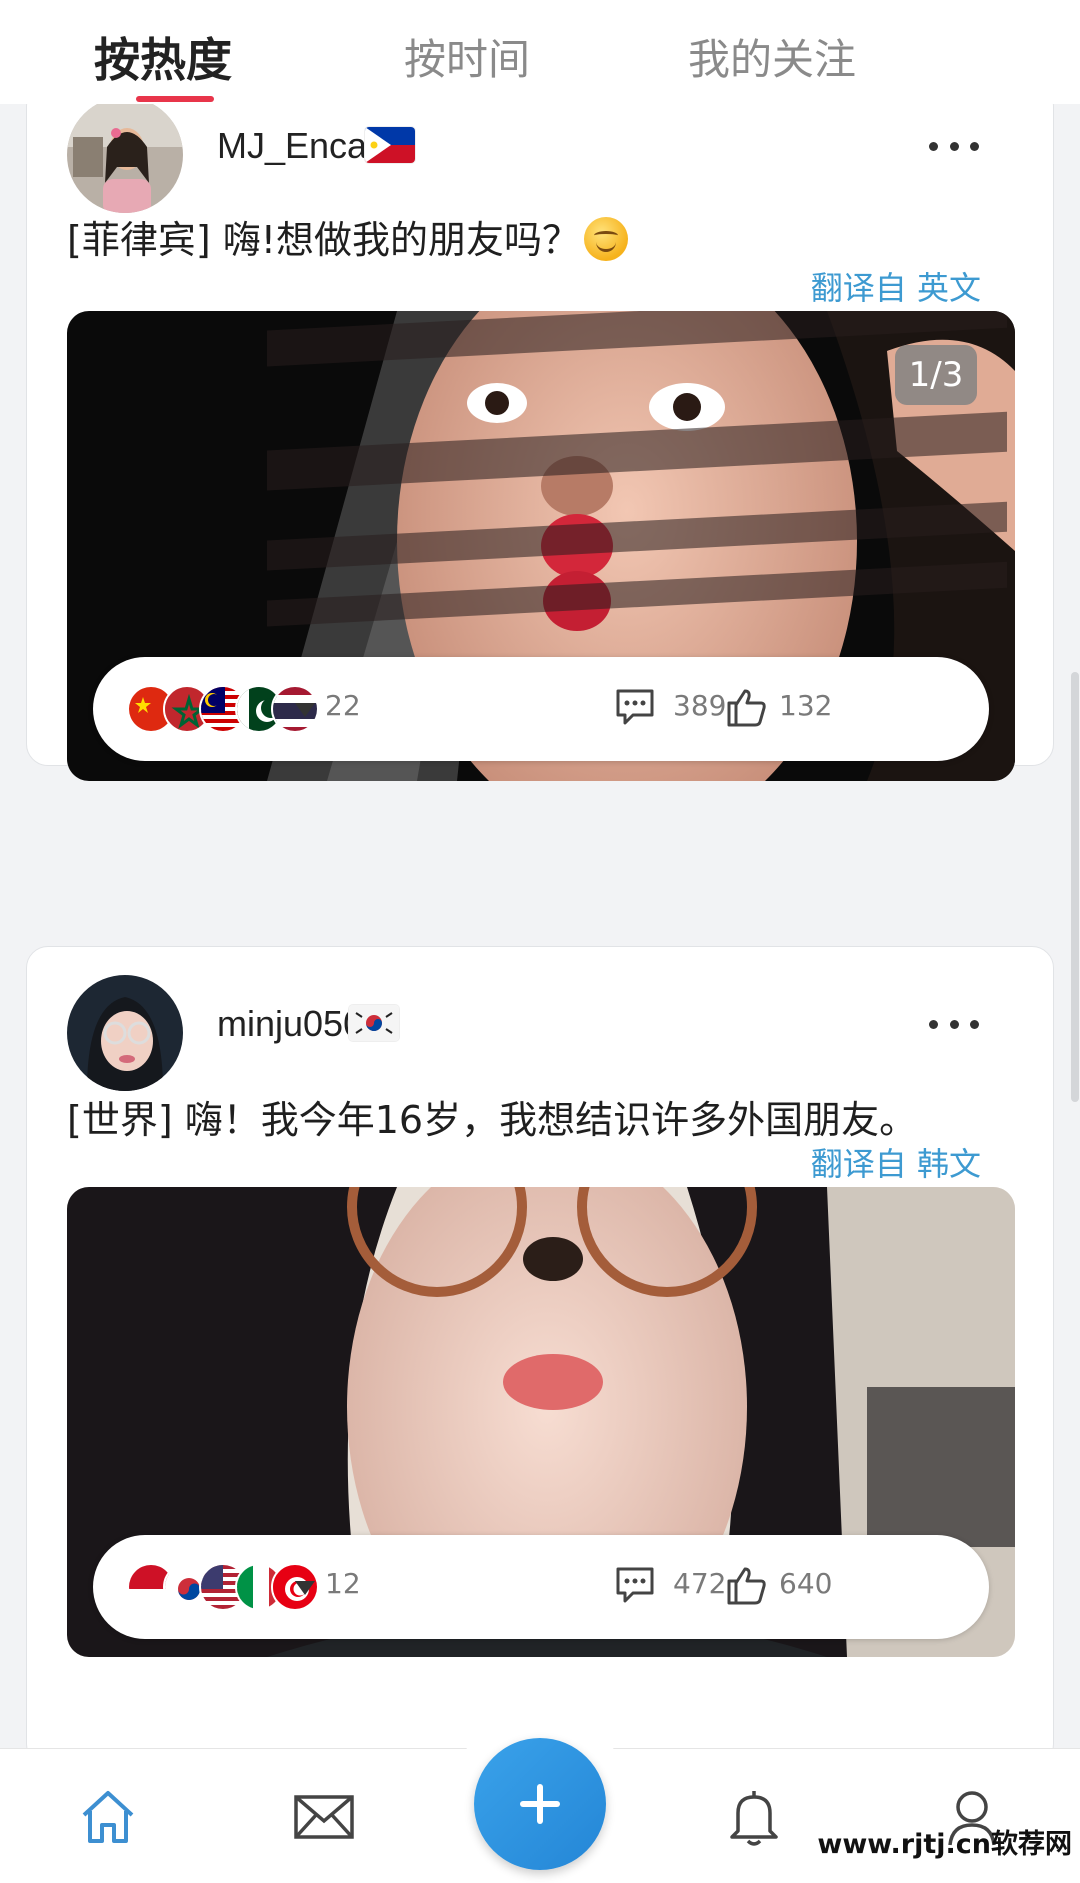 The image size is (1080, 1883). I want to click on flag-count: 22, so click(343, 705).